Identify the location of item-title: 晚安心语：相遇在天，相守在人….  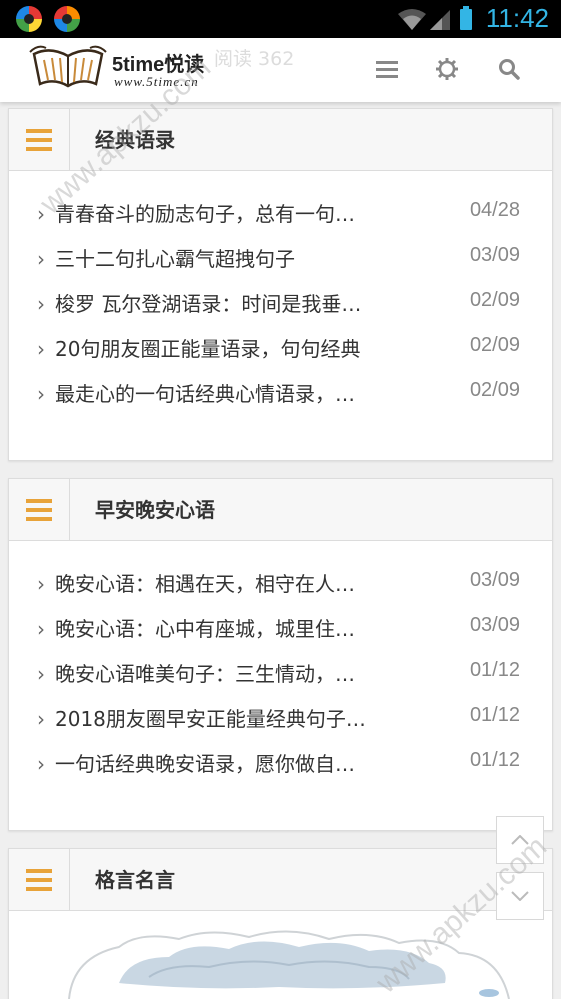
(205, 584).